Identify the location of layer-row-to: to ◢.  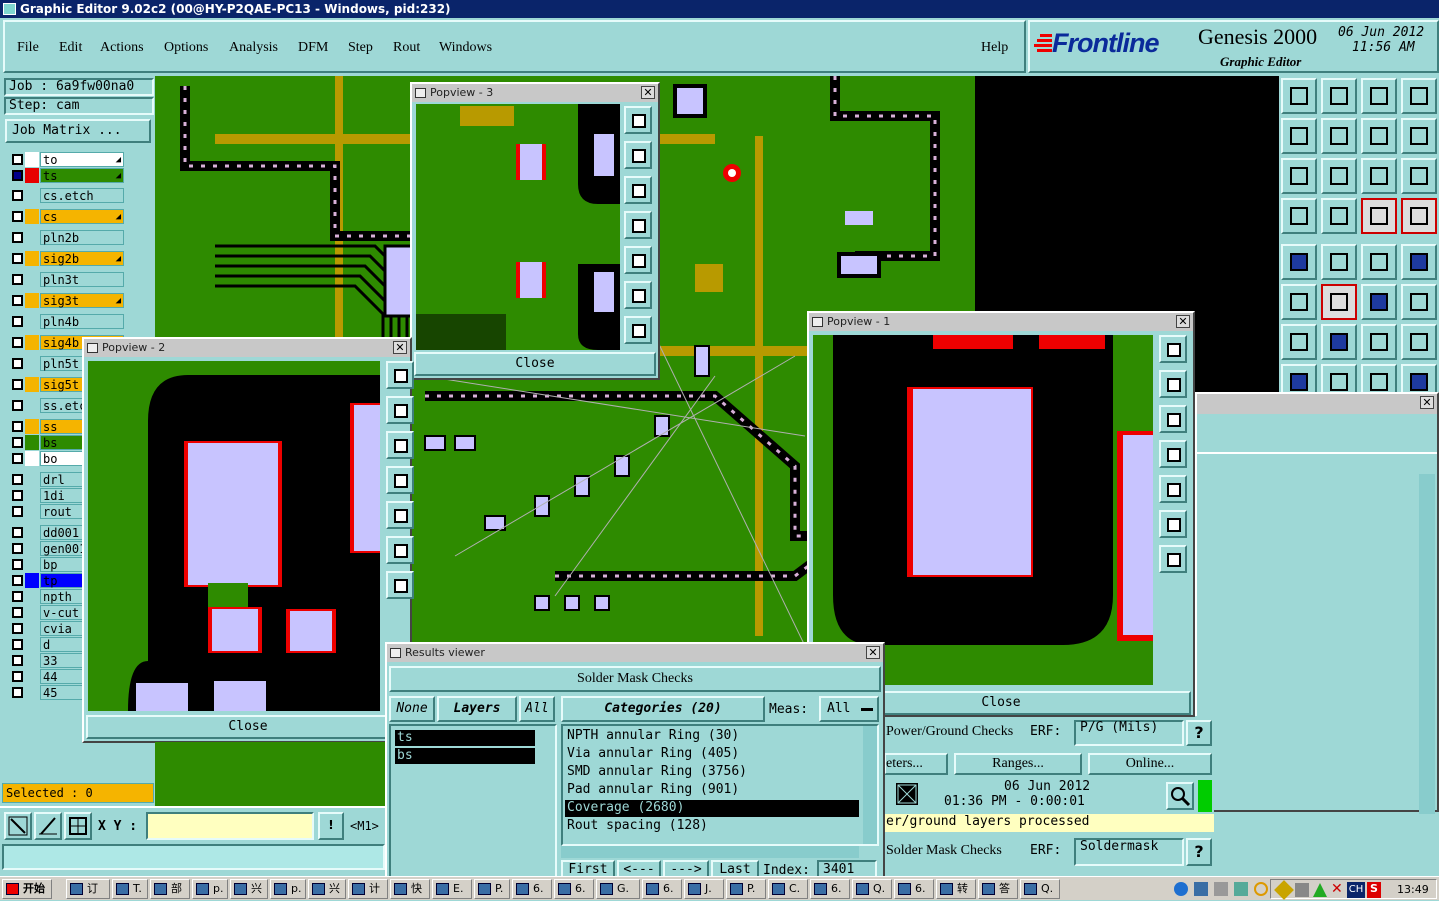
(67, 159).